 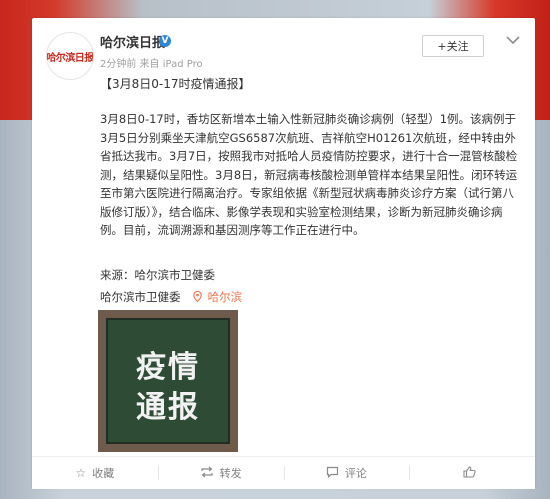 I want to click on avatar-logo-text: 哈尔滨日报, so click(x=70, y=58).